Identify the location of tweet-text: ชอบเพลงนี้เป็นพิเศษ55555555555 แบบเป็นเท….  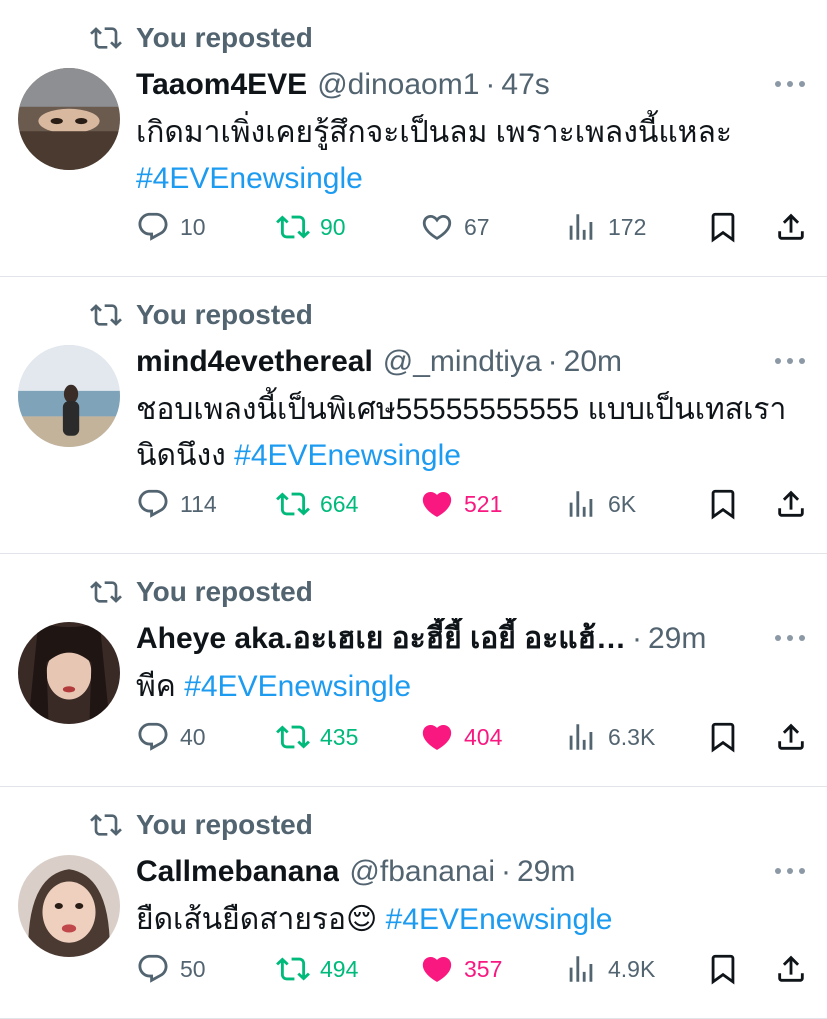
(471, 433).